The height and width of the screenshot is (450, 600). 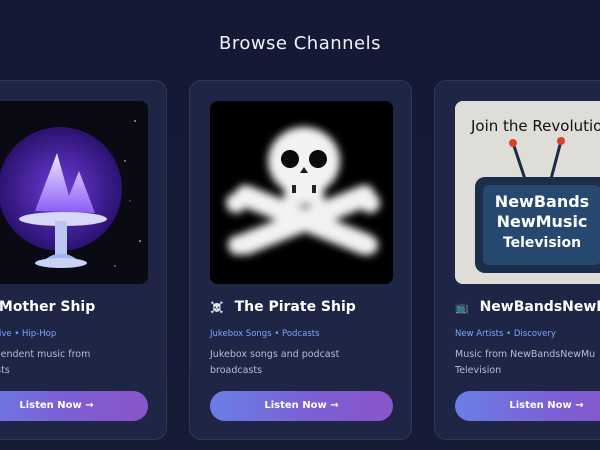 What do you see at coordinates (236, 370) in the screenshot?
I see `channel-description-line: broadcasts` at bounding box center [236, 370].